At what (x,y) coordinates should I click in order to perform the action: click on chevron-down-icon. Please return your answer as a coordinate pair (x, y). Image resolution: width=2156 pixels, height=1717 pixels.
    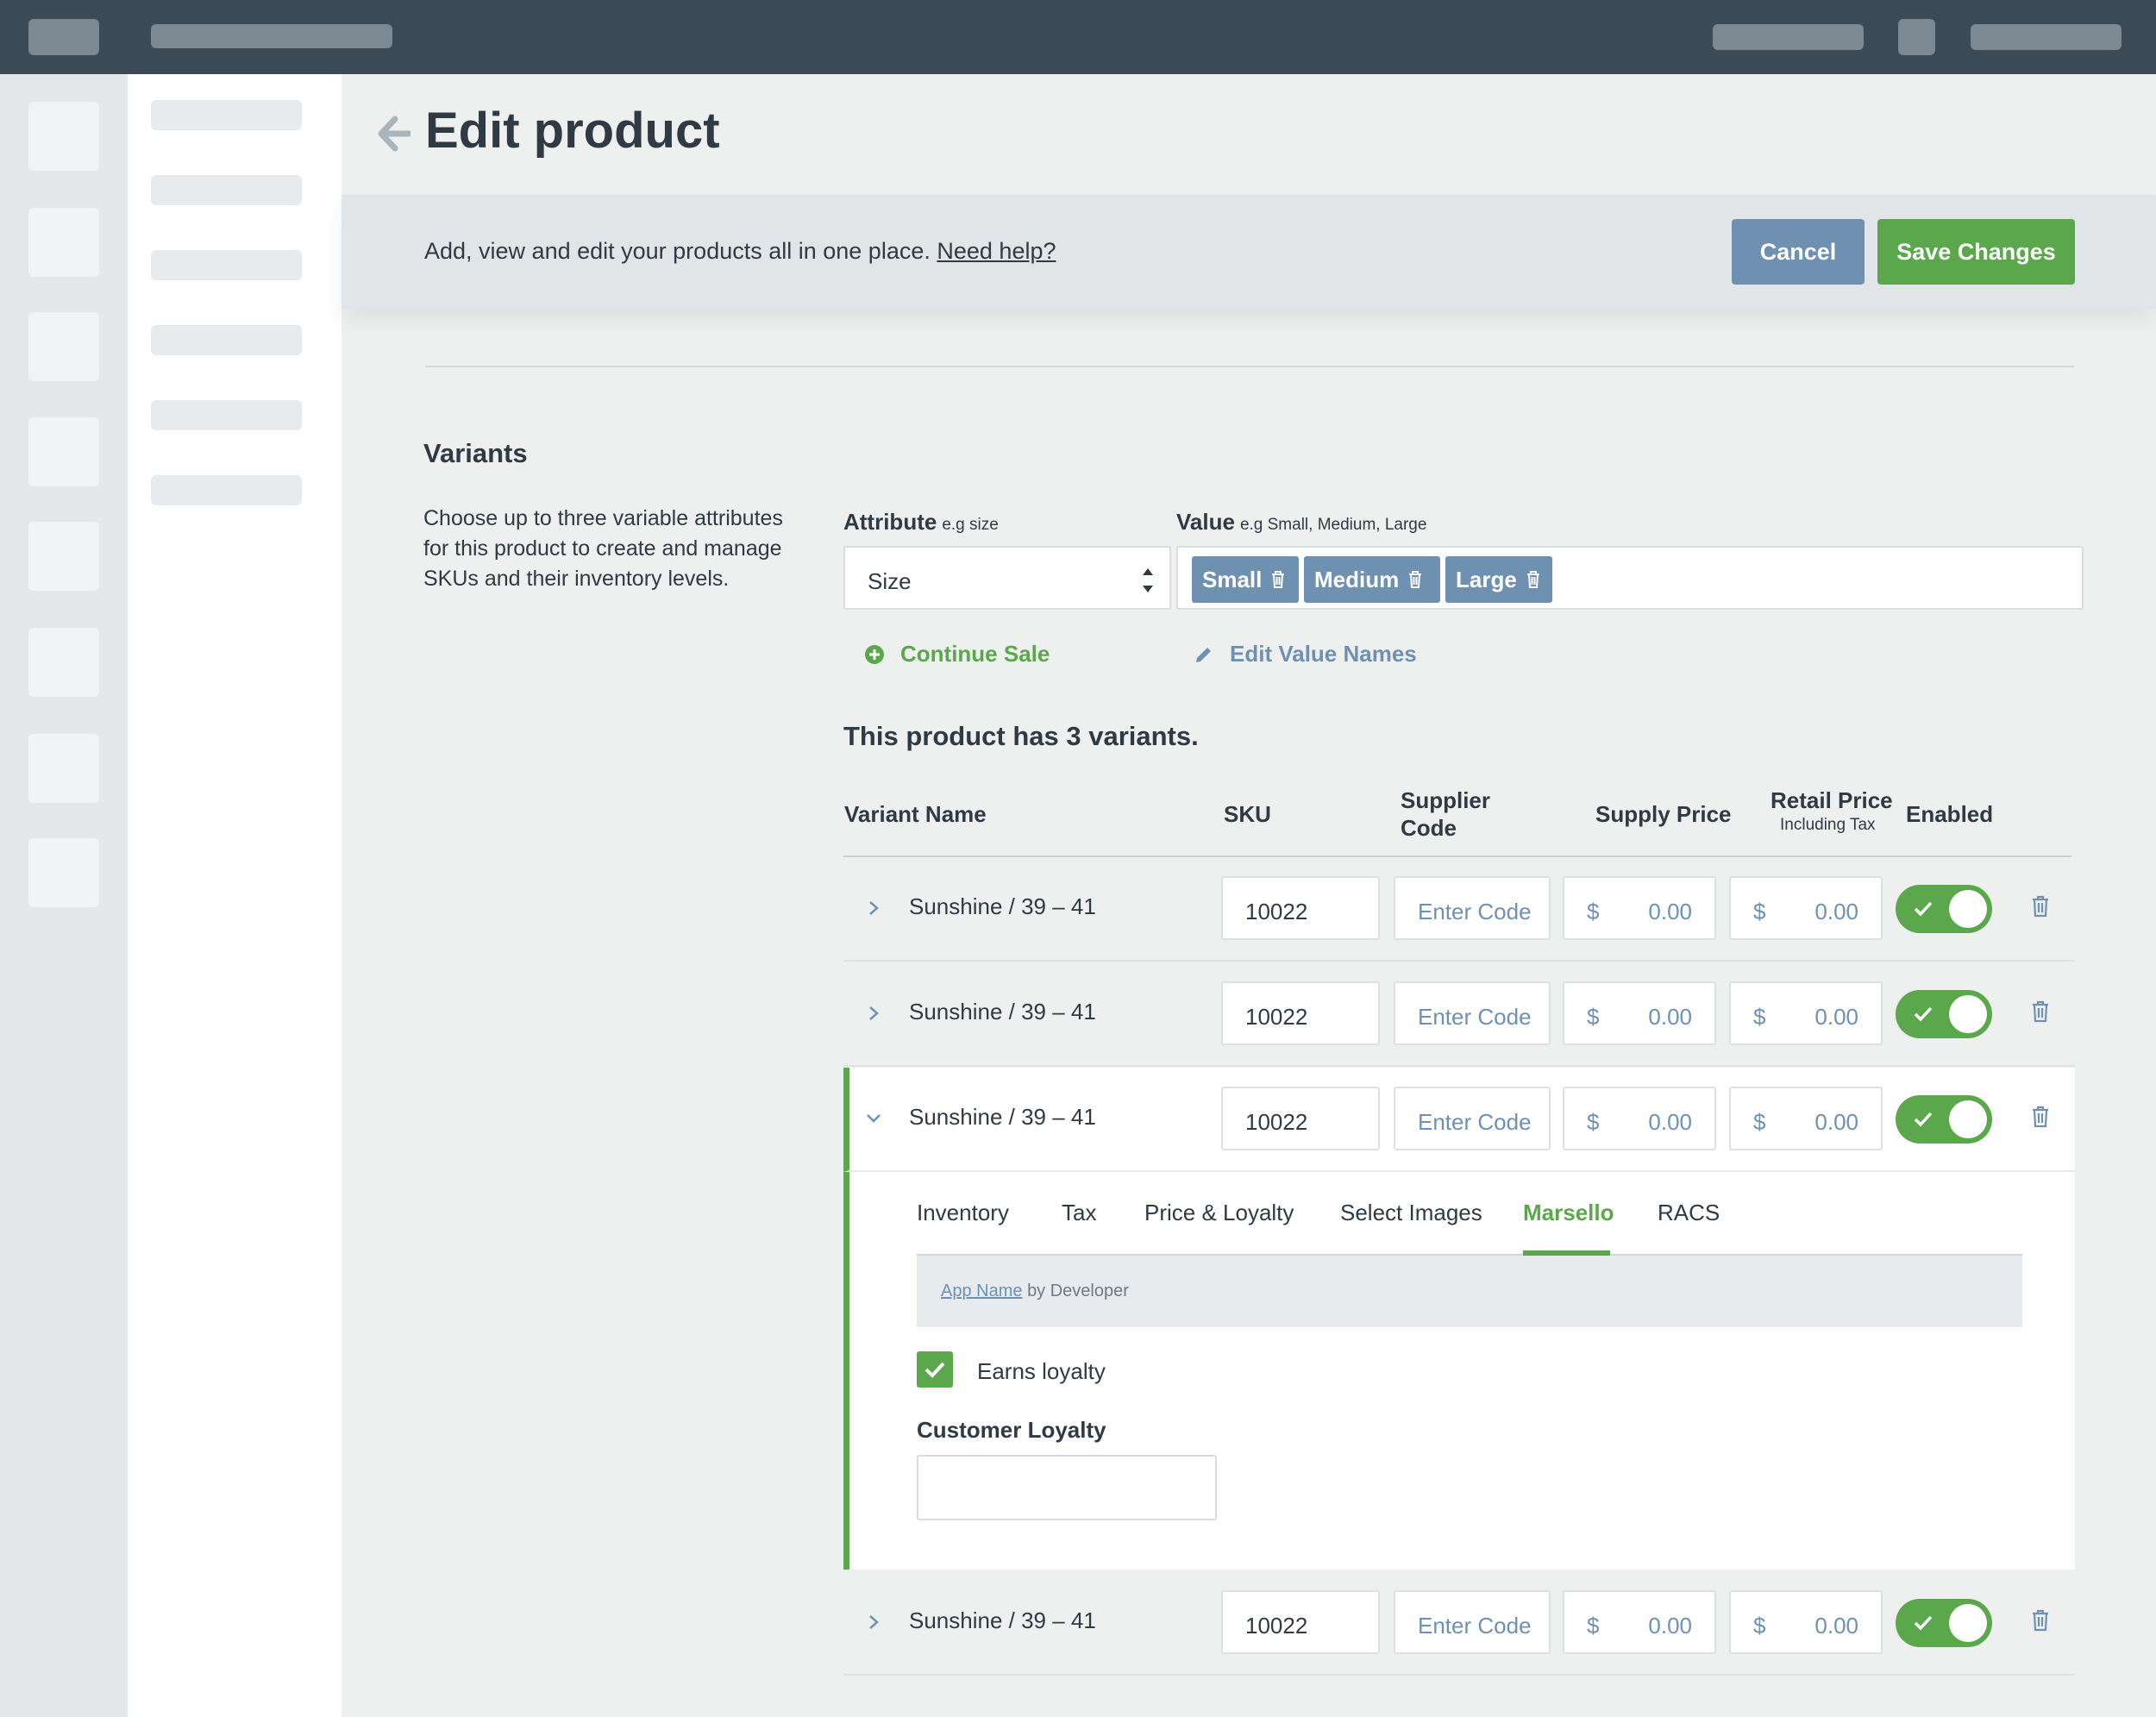
    Looking at the image, I should click on (873, 1118).